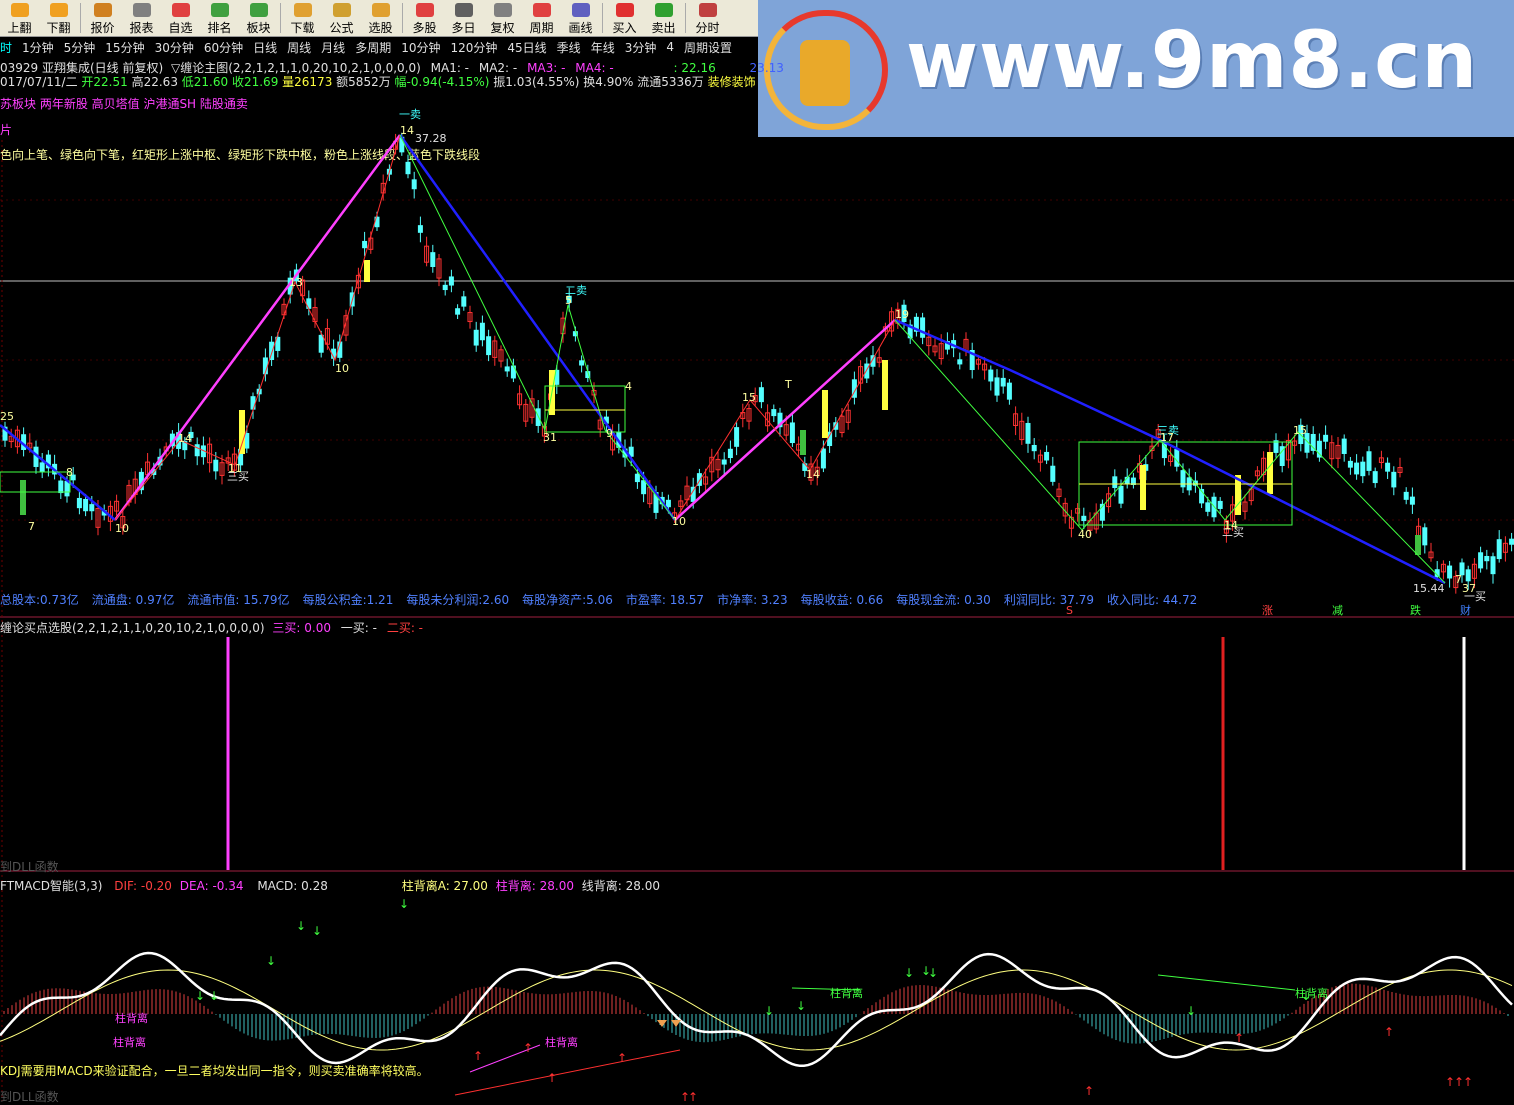 This screenshot has width=1514, height=1105. Describe the element at coordinates (444, 886) in the screenshot. I see `bar-divergence-a: 柱背离A: 27.00` at that location.